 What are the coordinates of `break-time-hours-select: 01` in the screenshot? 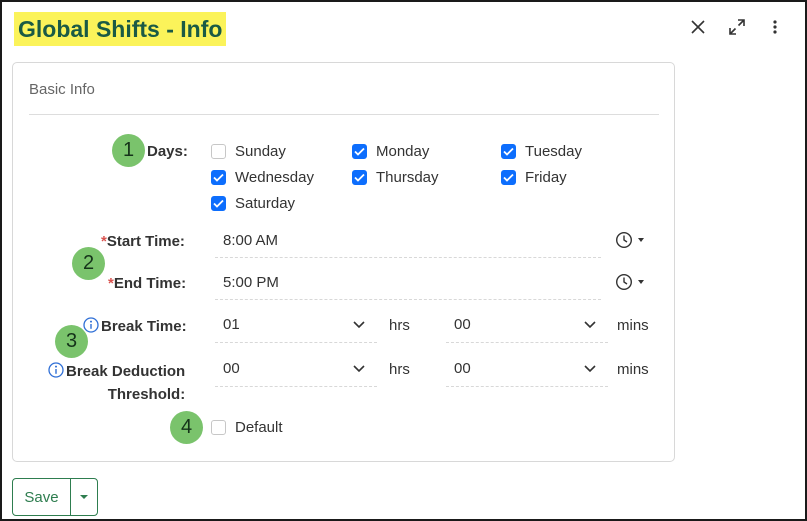 It's located at (296, 325).